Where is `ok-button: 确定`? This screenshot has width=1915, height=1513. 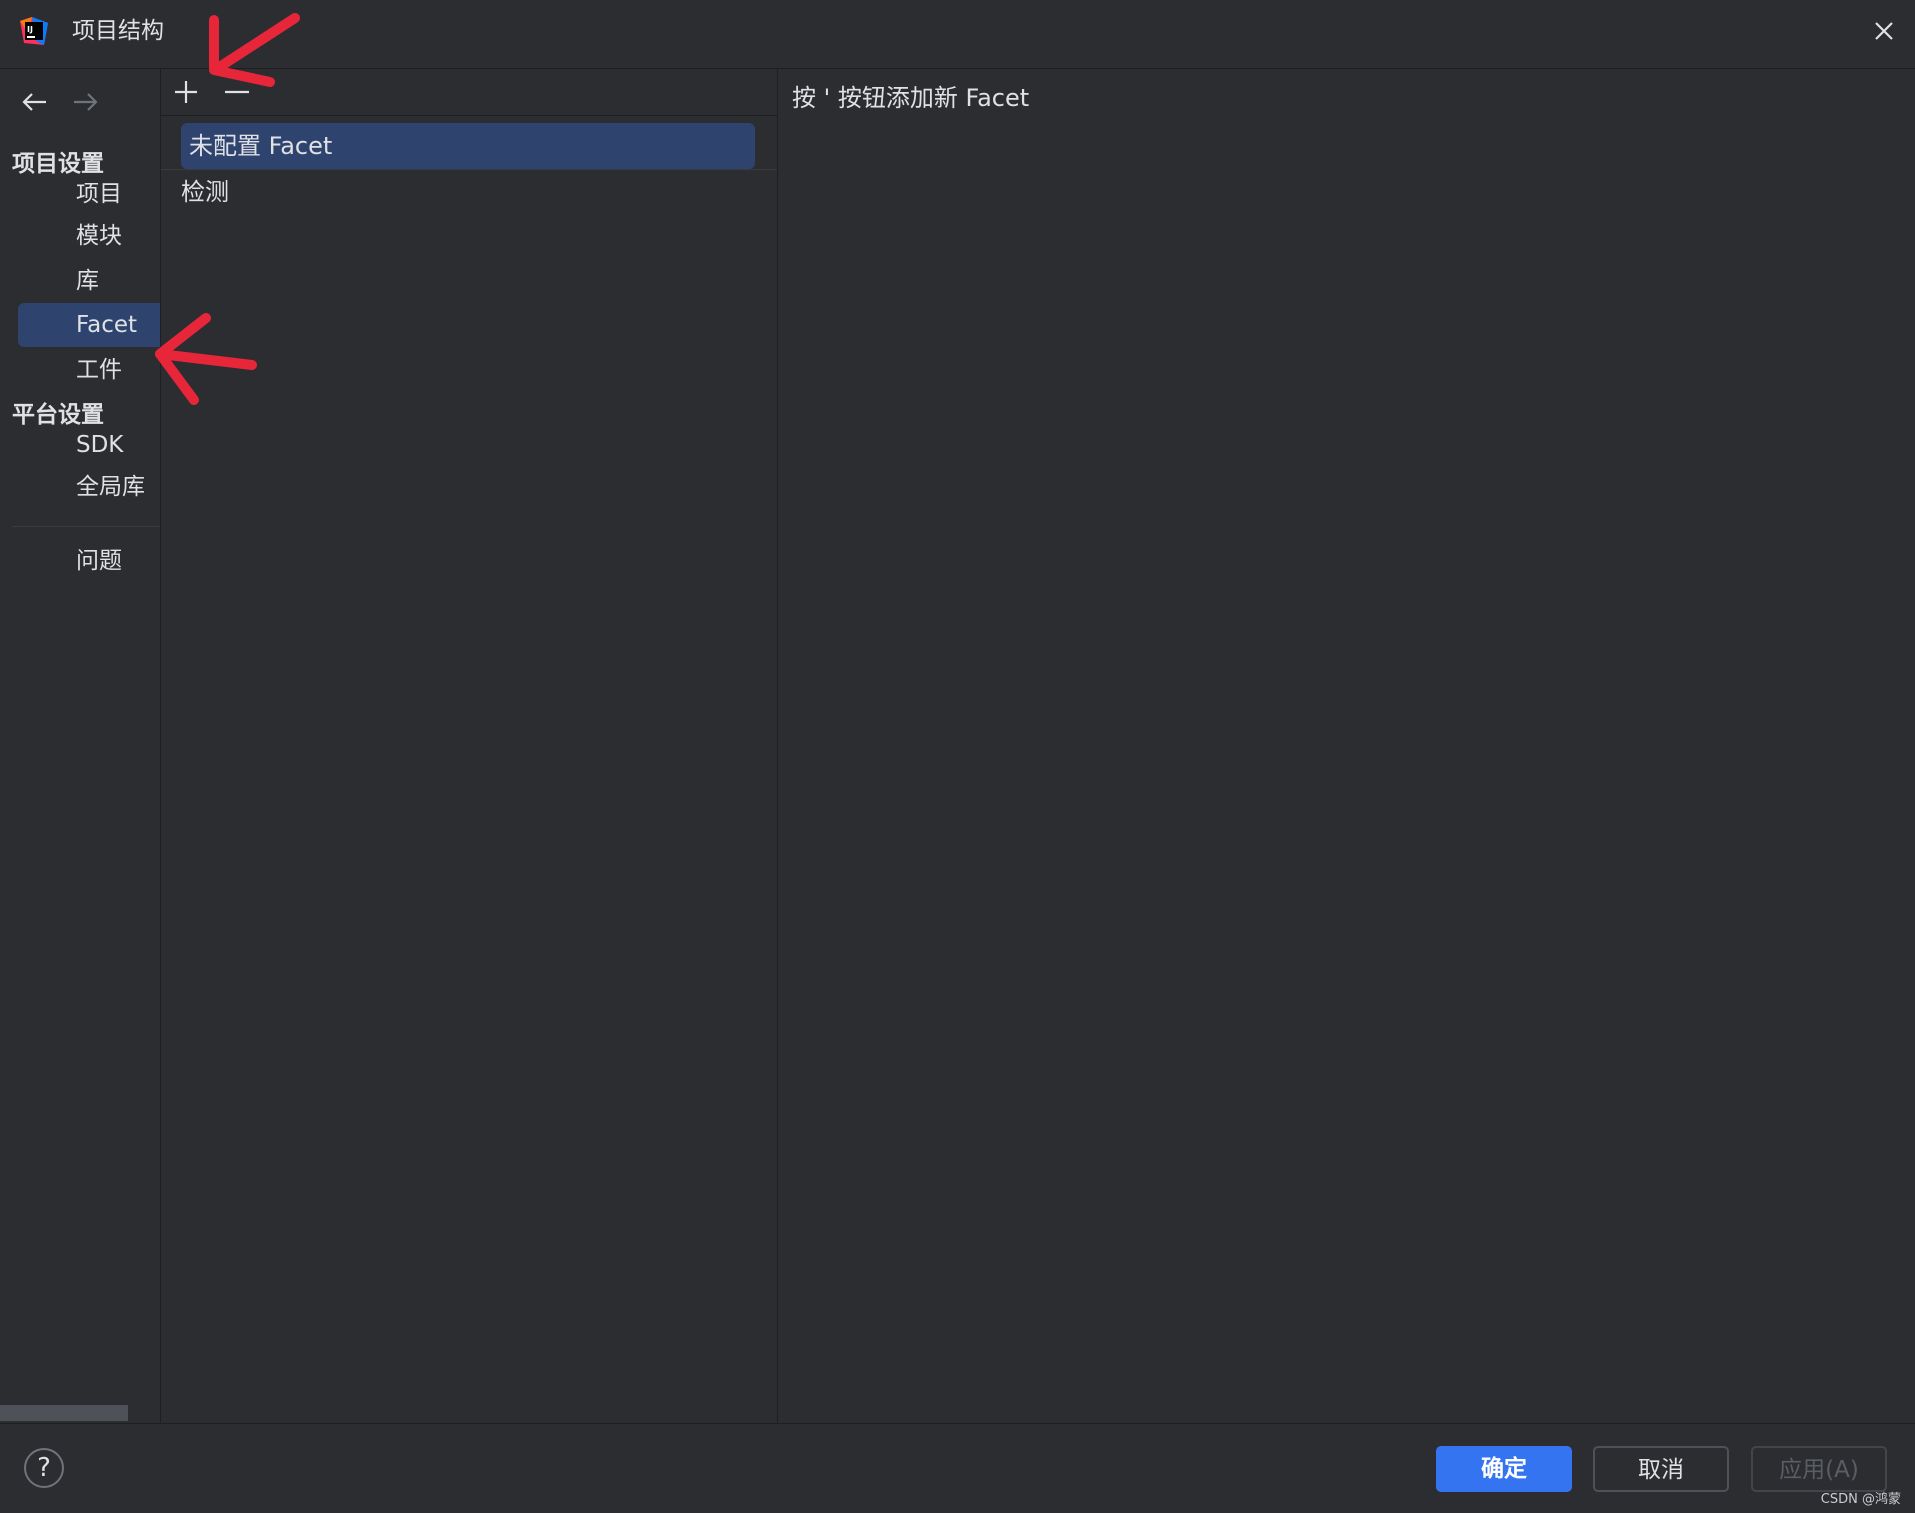
ok-button: 确定 is located at coordinates (1504, 1469).